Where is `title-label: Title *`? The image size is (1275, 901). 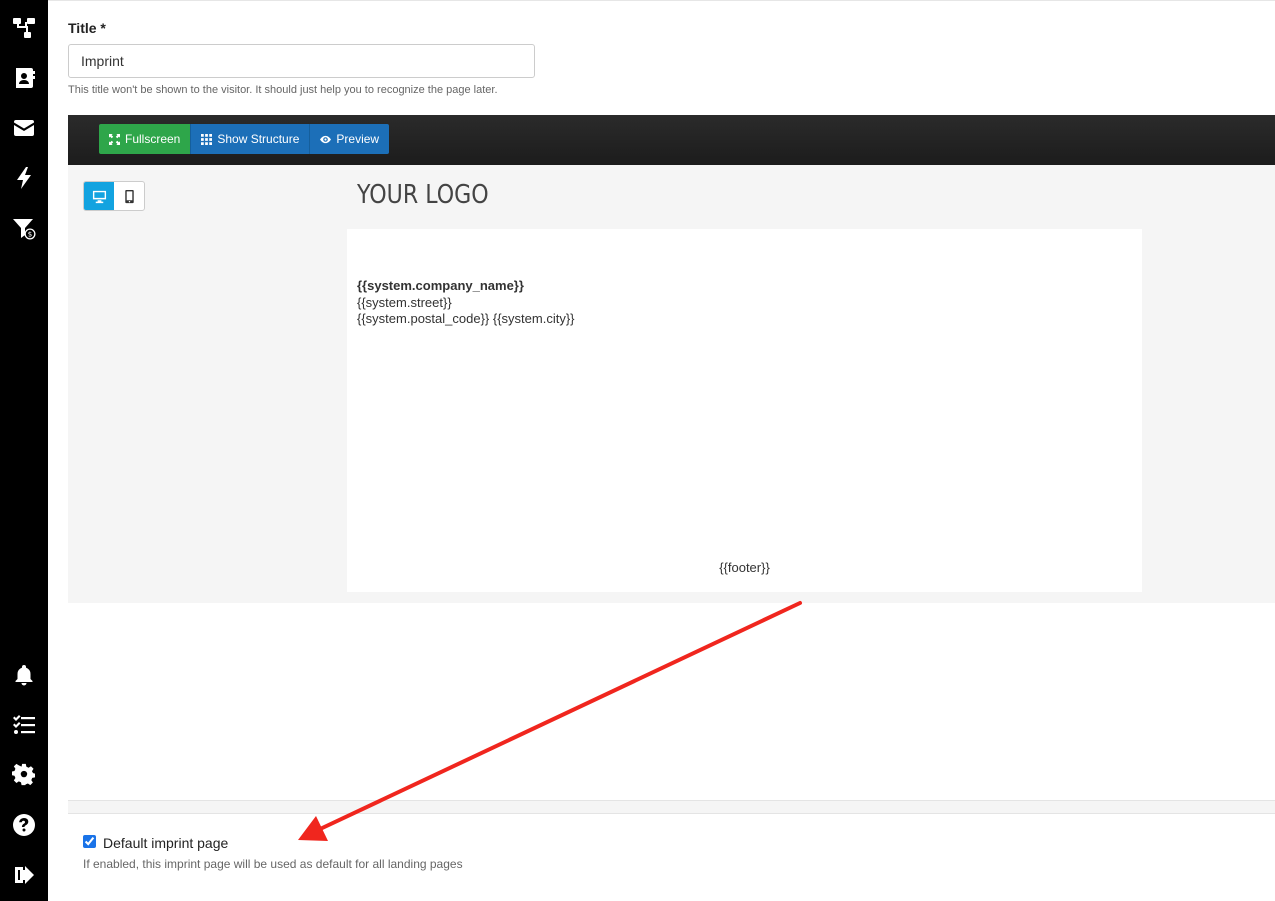
title-label: Title * is located at coordinates (87, 28).